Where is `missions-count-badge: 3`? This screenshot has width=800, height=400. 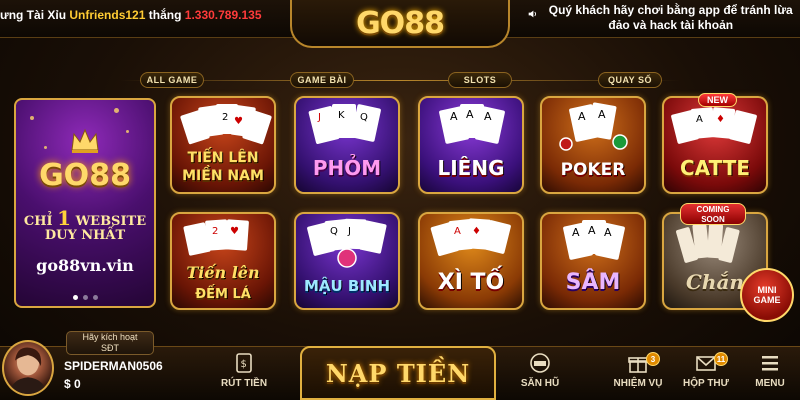 missions-count-badge: 3 is located at coordinates (653, 359).